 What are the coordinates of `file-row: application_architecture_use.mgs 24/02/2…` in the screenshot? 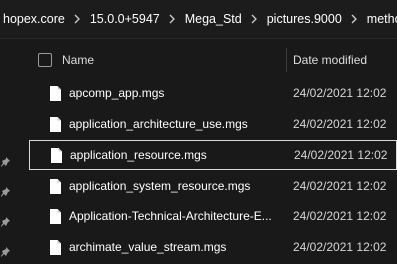 It's located at (207, 124).